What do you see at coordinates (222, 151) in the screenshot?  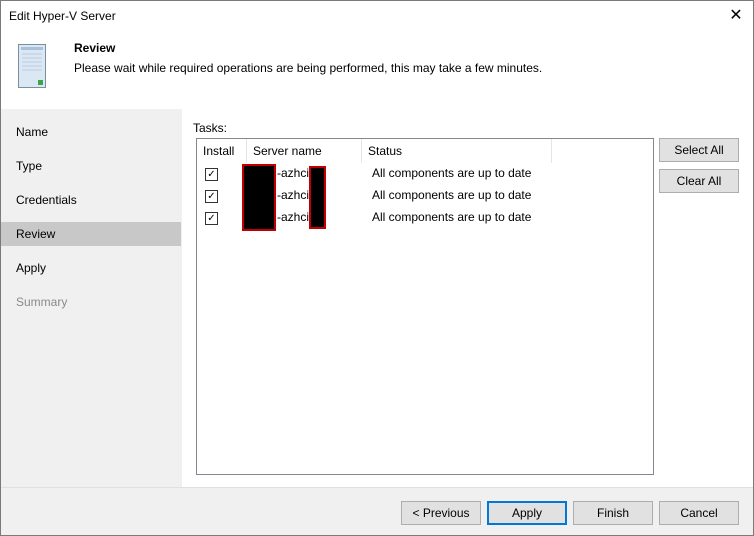 I see `column-header-install: Install` at bounding box center [222, 151].